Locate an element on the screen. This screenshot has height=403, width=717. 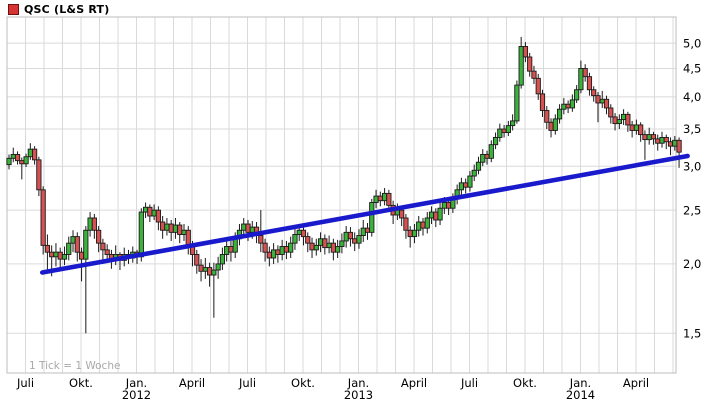
series-swatch-icon is located at coordinates (13, 9).